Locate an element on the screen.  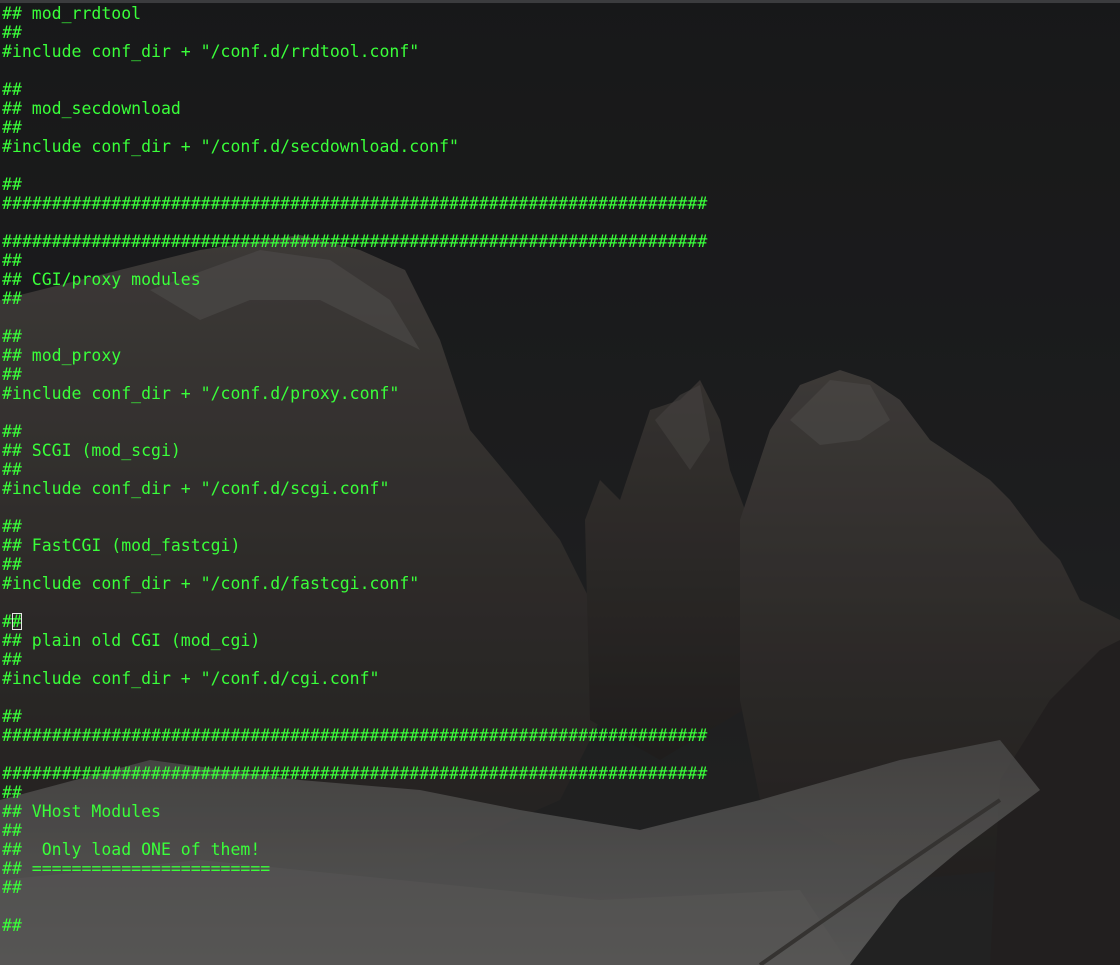
terminal-line-with-cursor: ## is located at coordinates (560, 621).